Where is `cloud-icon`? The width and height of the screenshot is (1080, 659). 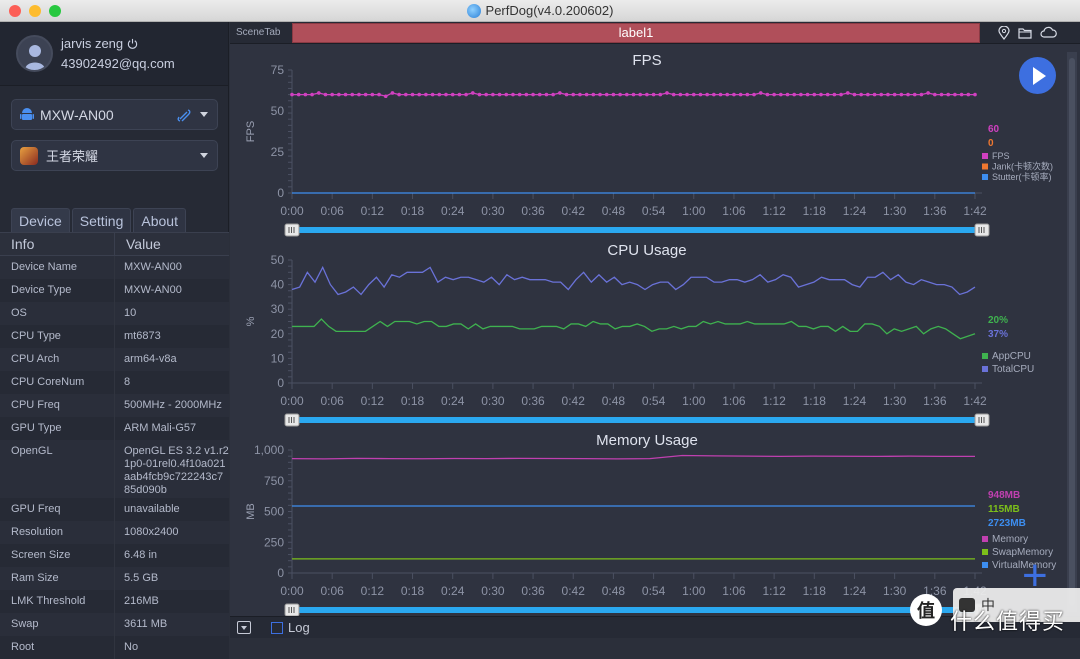 cloud-icon is located at coordinates (1048, 32).